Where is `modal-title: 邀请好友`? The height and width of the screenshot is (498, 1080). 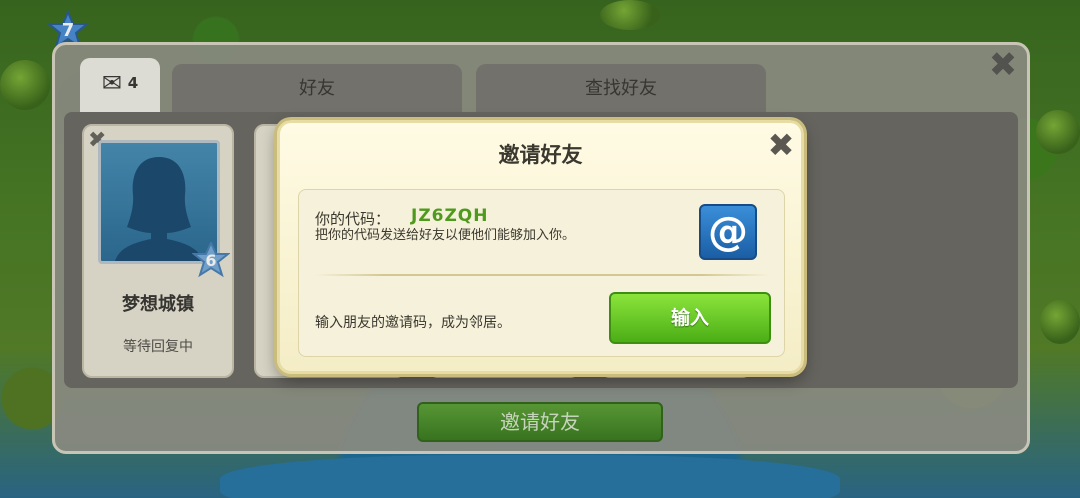
modal-title: 邀请好友 is located at coordinates (540, 155).